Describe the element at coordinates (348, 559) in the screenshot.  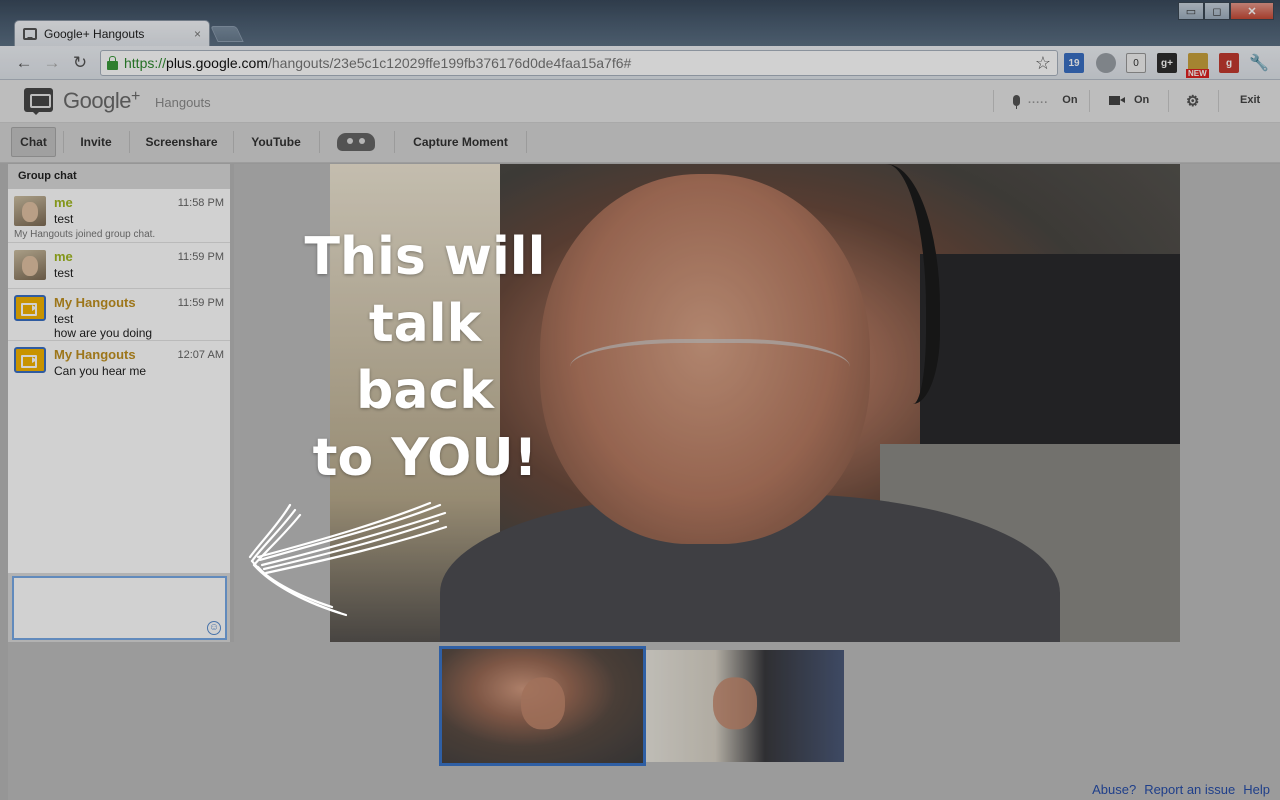
I see `arrow-icon` at that location.